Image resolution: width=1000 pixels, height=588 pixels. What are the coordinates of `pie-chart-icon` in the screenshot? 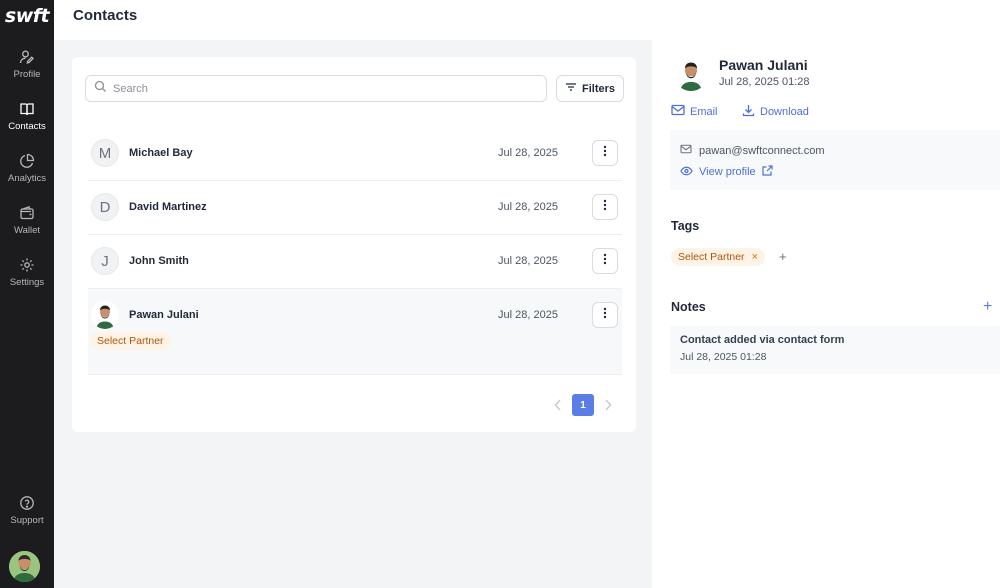 It's located at (27, 161).